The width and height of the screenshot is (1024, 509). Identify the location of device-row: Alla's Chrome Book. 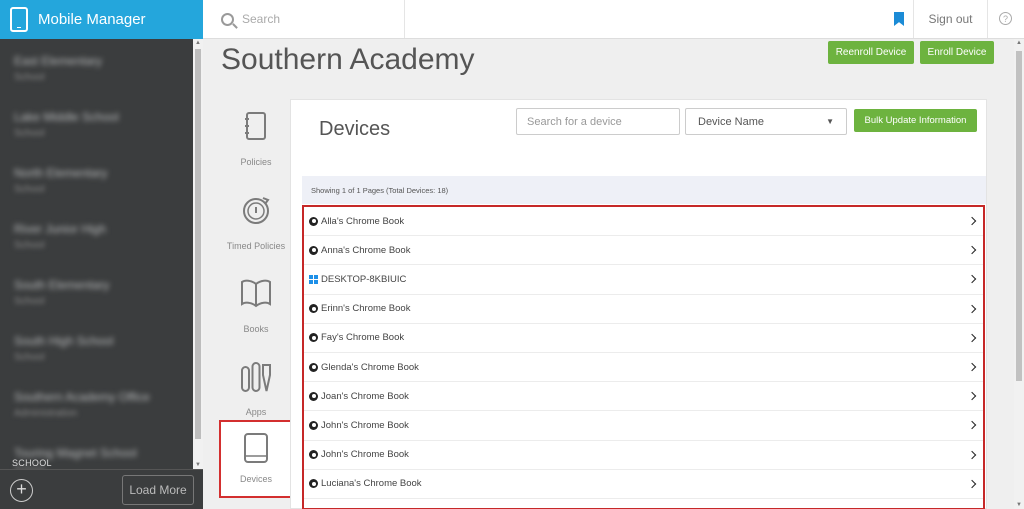
(643, 222).